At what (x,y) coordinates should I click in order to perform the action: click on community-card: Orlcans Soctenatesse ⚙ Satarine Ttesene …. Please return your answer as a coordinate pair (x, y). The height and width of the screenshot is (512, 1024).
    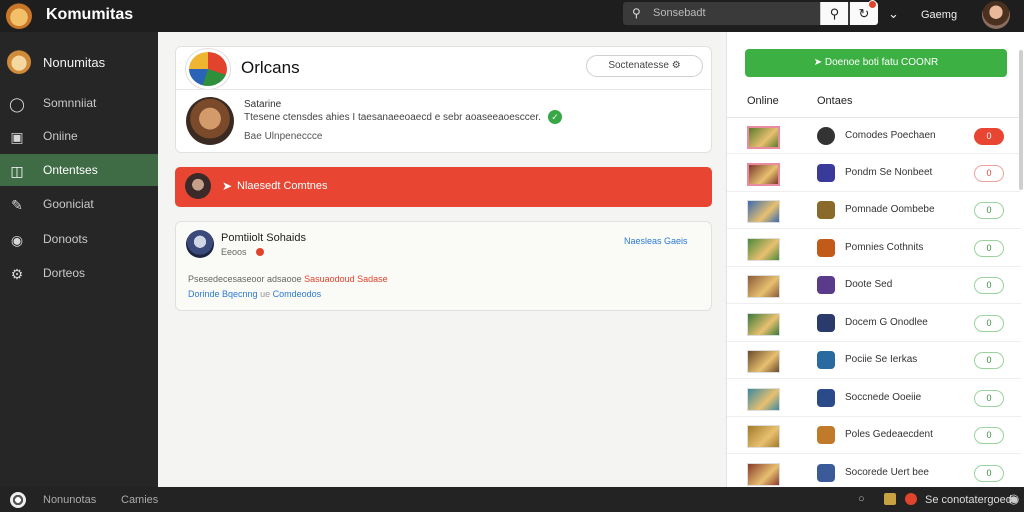
    Looking at the image, I should click on (443, 99).